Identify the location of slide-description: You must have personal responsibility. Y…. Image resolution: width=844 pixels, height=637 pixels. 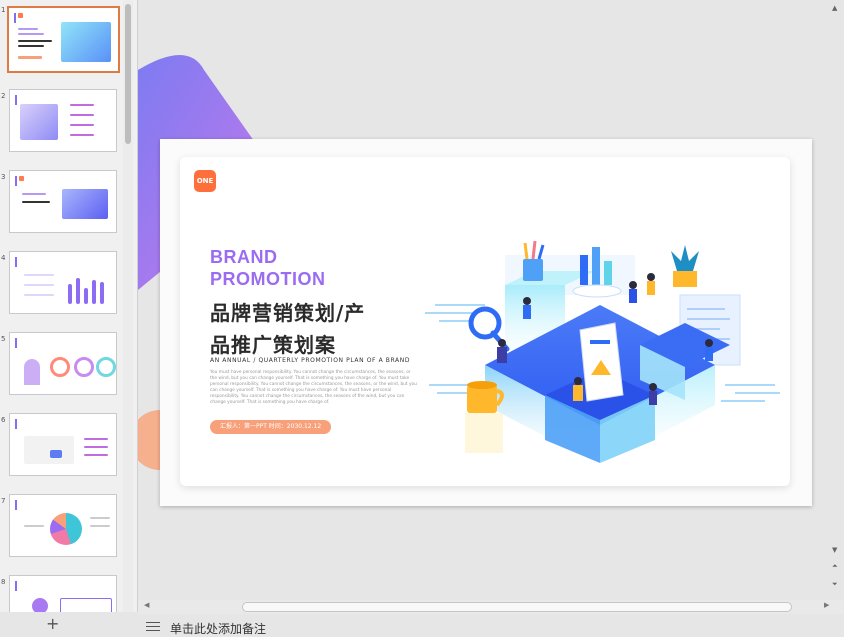
(314, 388).